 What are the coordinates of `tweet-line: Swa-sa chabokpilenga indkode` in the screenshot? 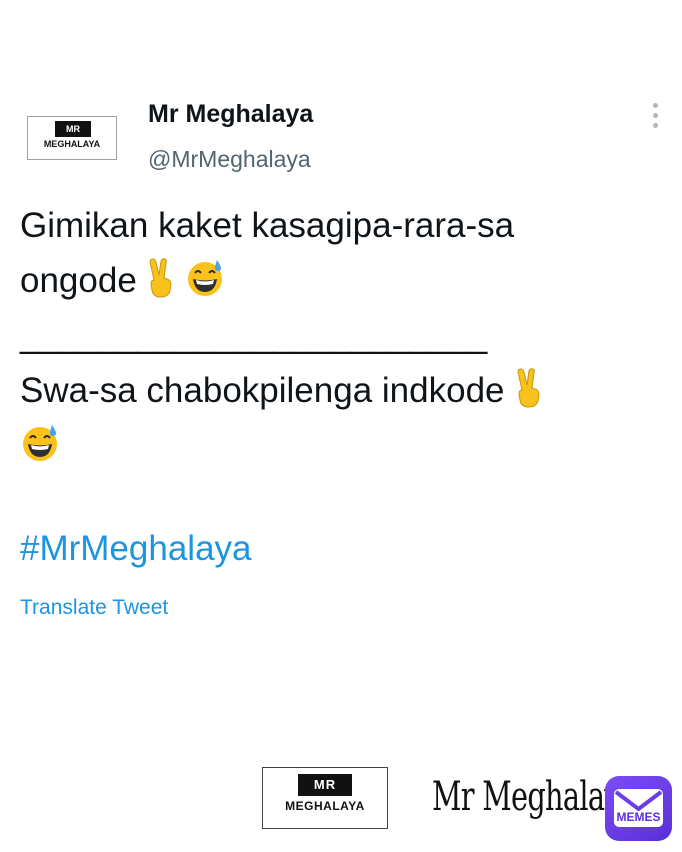 It's located at (345, 390).